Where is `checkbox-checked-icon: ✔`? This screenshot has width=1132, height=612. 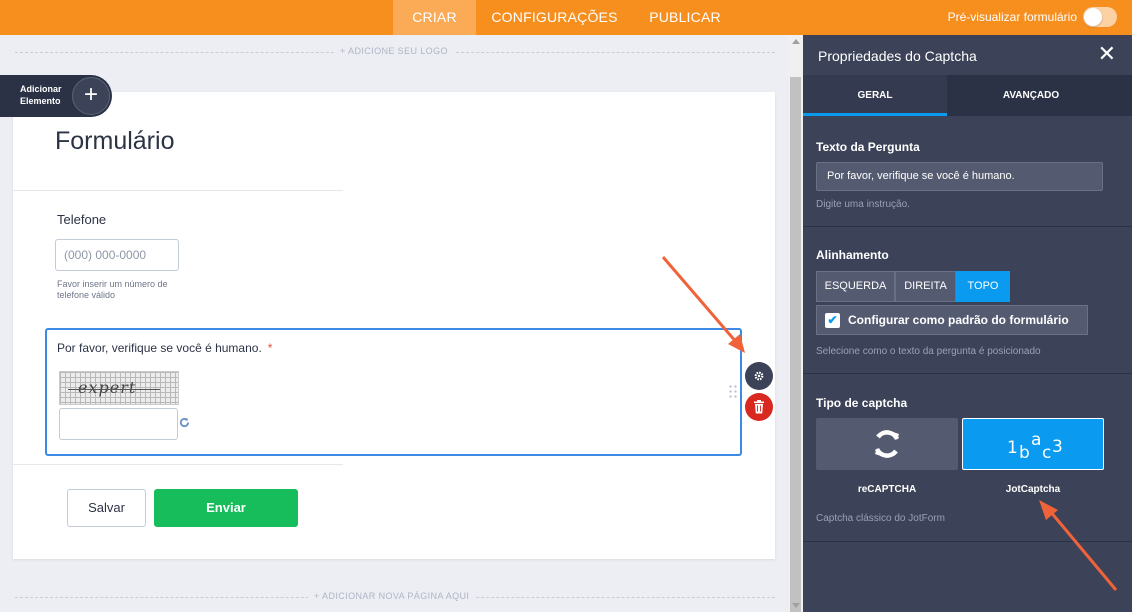
checkbox-checked-icon: ✔ is located at coordinates (832, 320).